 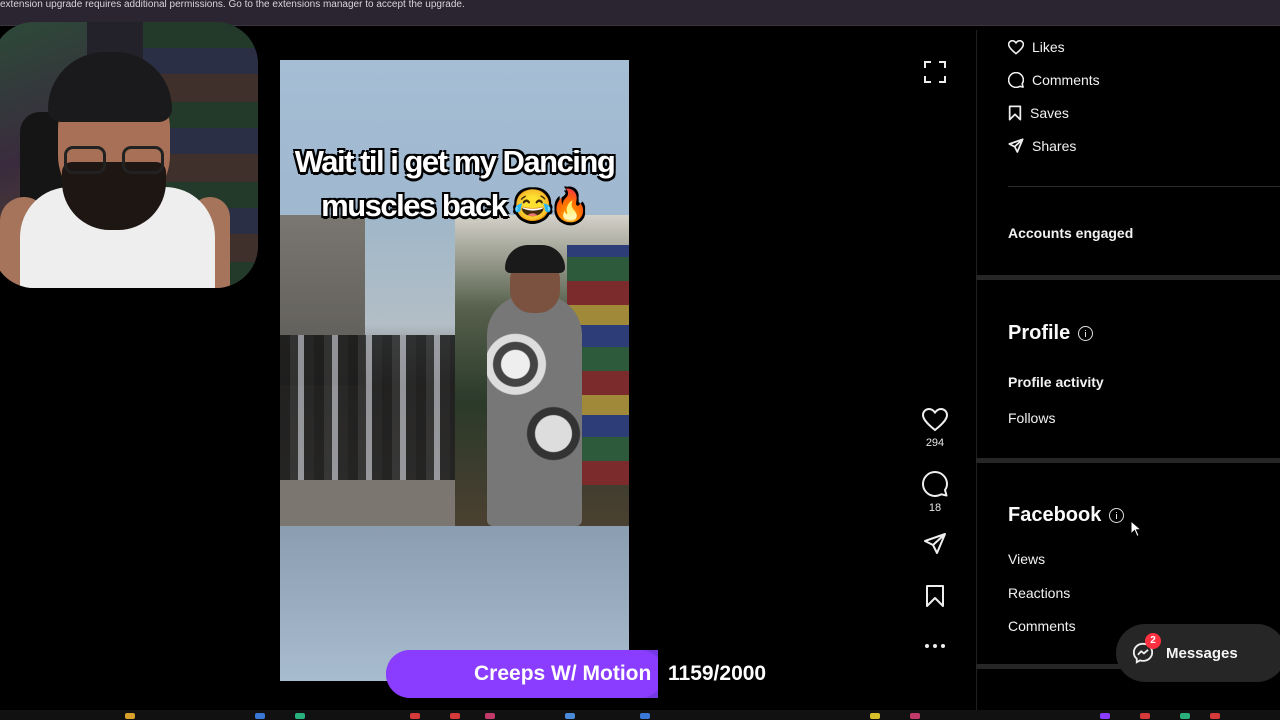 I want to click on messages-badge: 2, so click(x=1153, y=641).